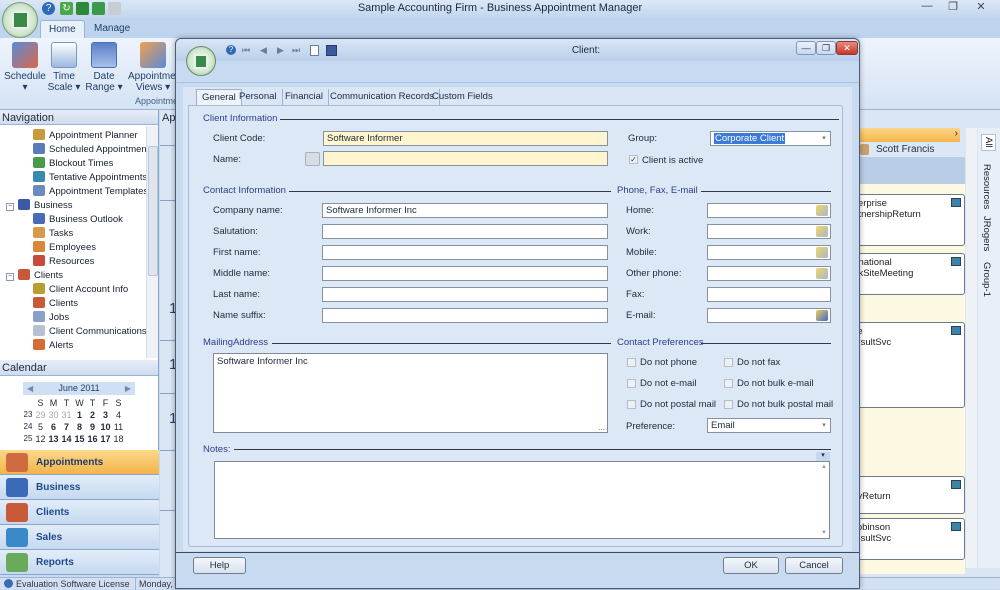 The height and width of the screenshot is (590, 1000). Describe the element at coordinates (465, 138) in the screenshot. I see `client-code-input: Software Informer` at that location.